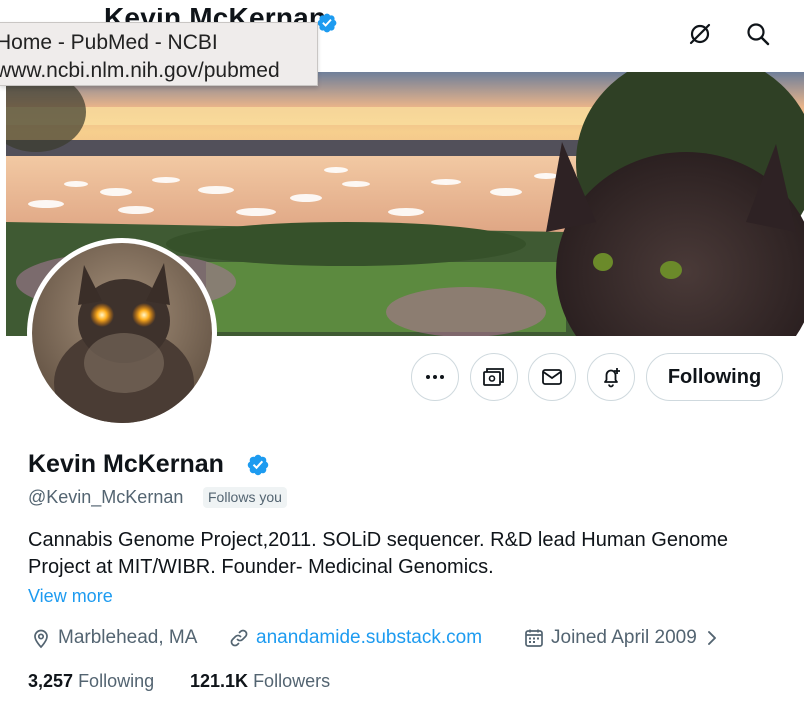  I want to click on website-link: anandamide.substack.com, so click(369, 638).